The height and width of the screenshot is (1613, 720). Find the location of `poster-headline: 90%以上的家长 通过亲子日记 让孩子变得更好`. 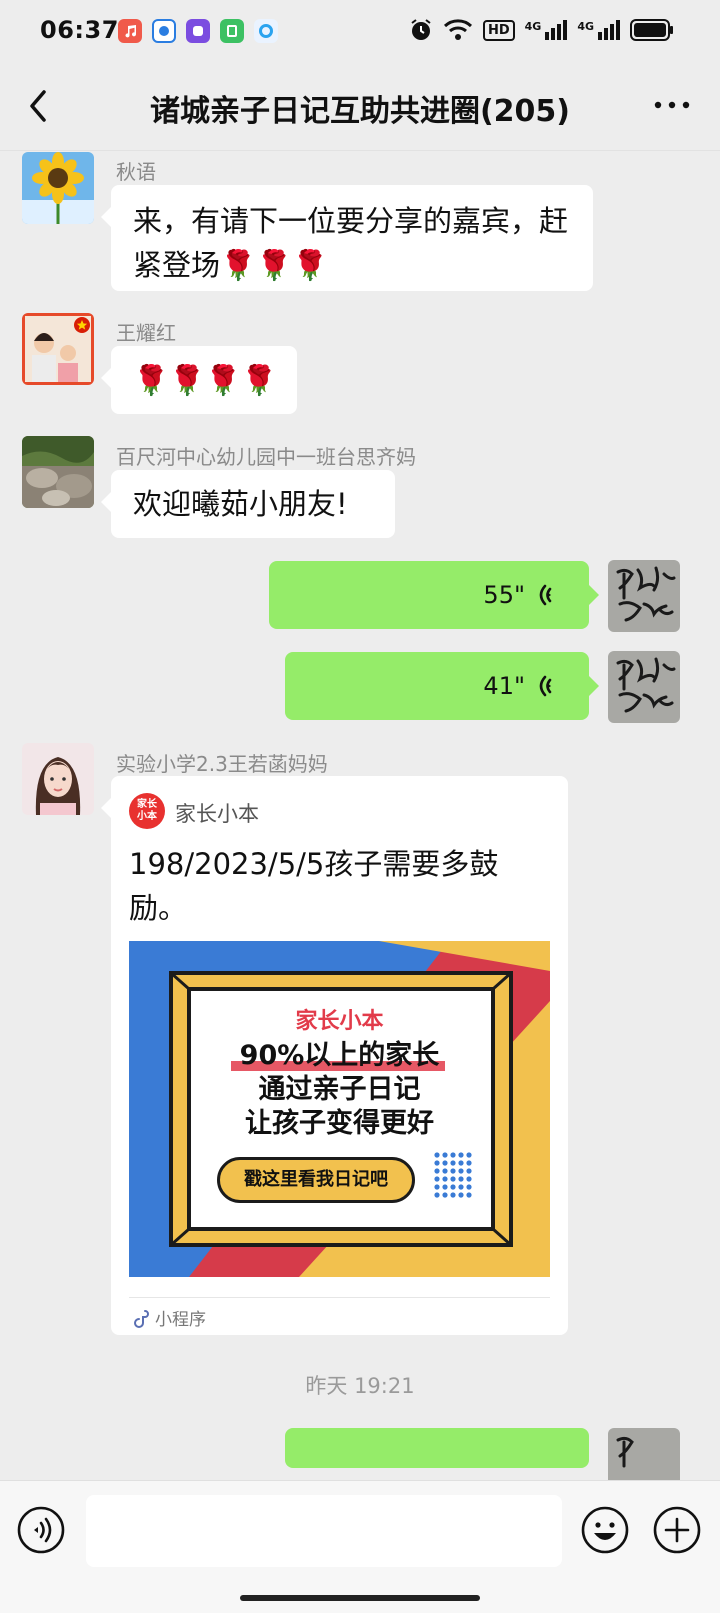

poster-headline: 90%以上的家长 通过亲子日记 让孩子变得更好 is located at coordinates (339, 1090).